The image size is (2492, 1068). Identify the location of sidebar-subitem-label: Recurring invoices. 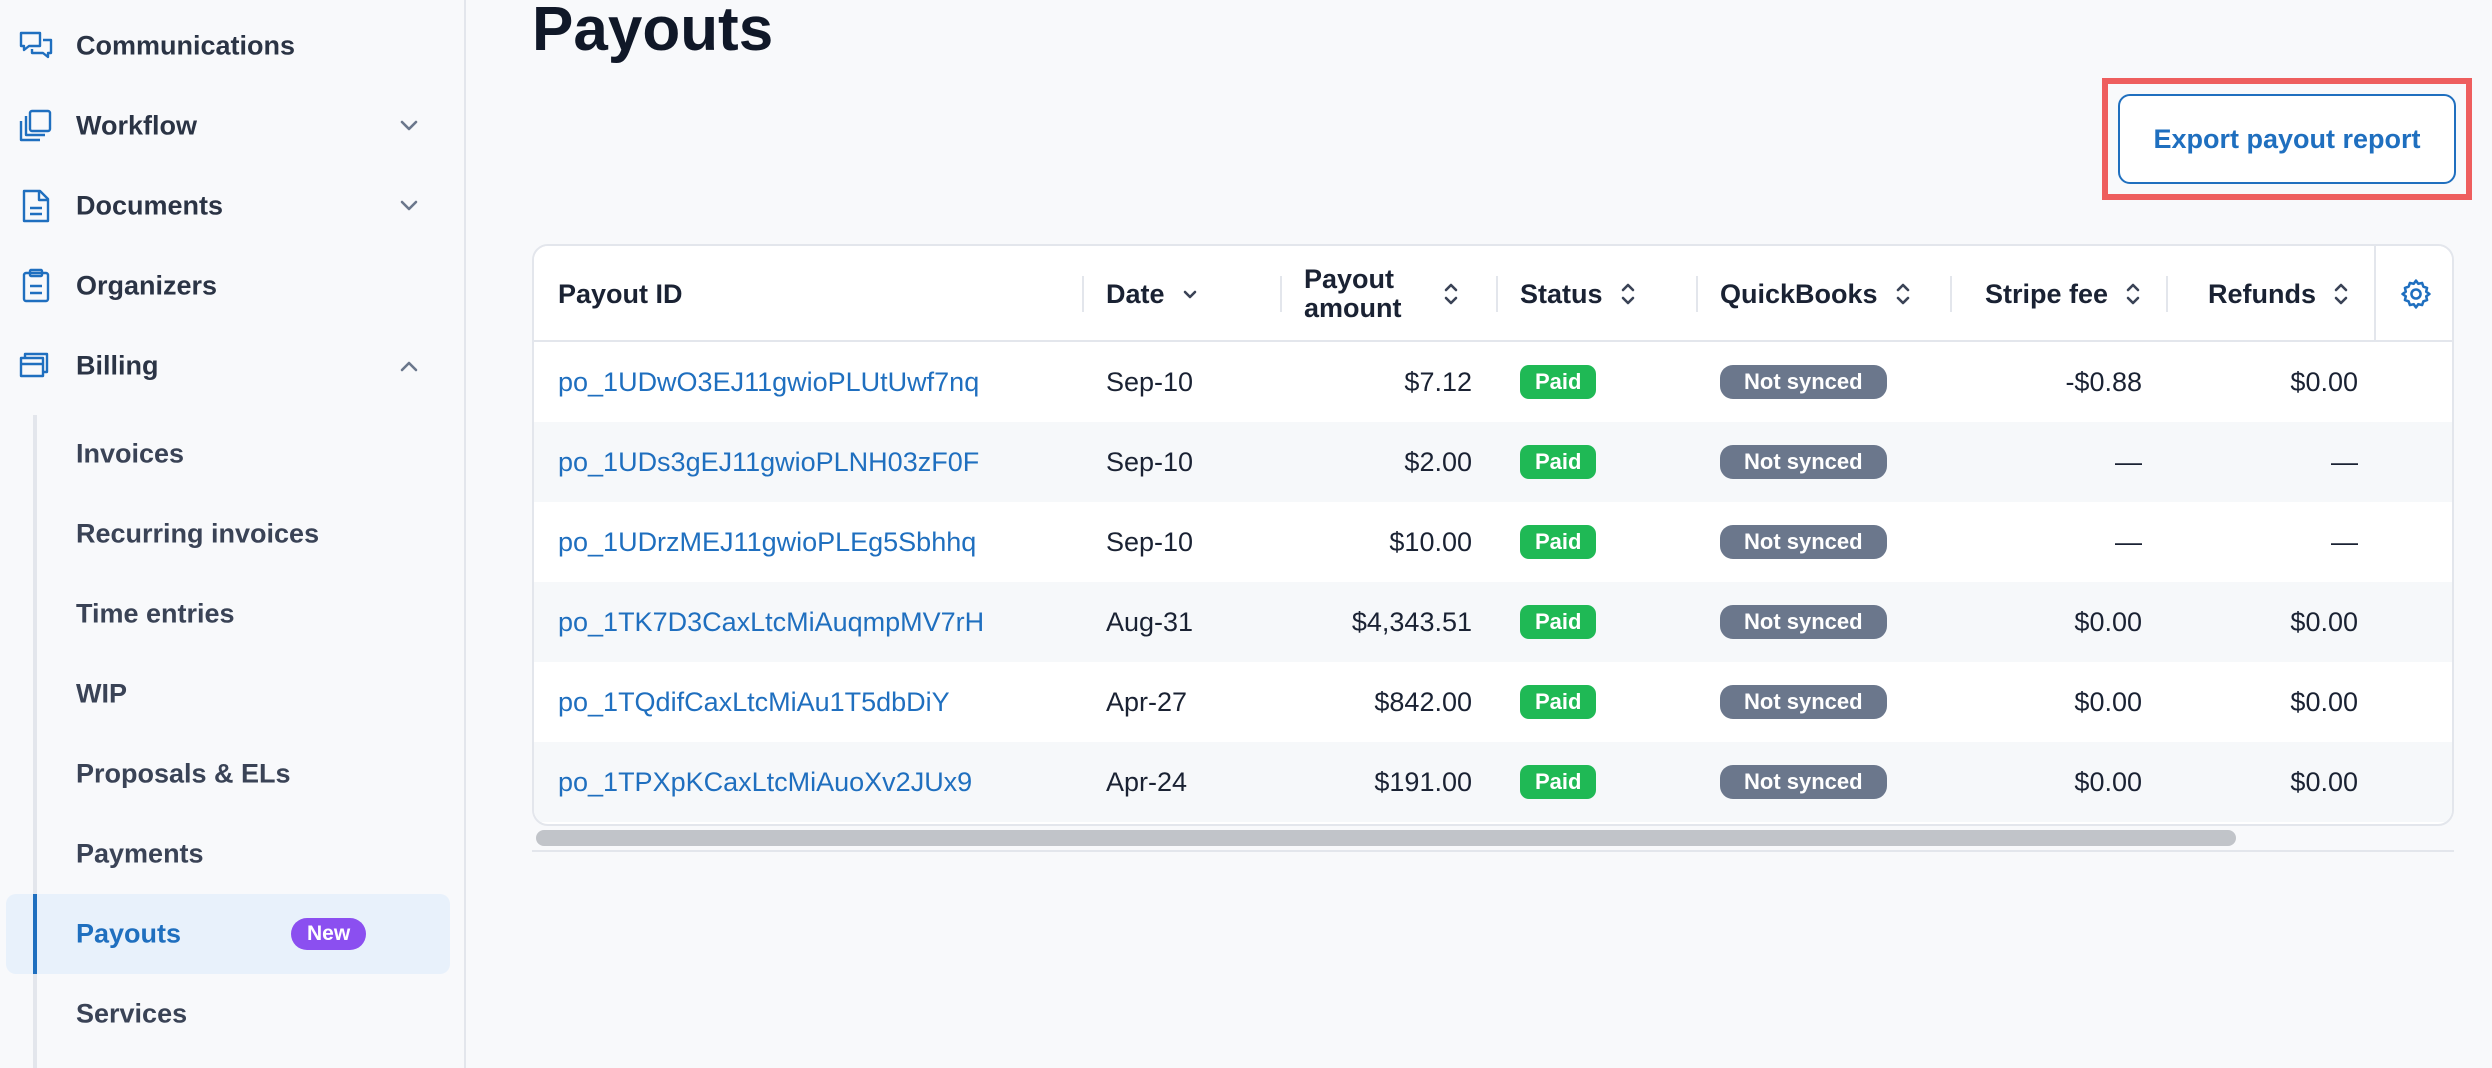
(198, 533).